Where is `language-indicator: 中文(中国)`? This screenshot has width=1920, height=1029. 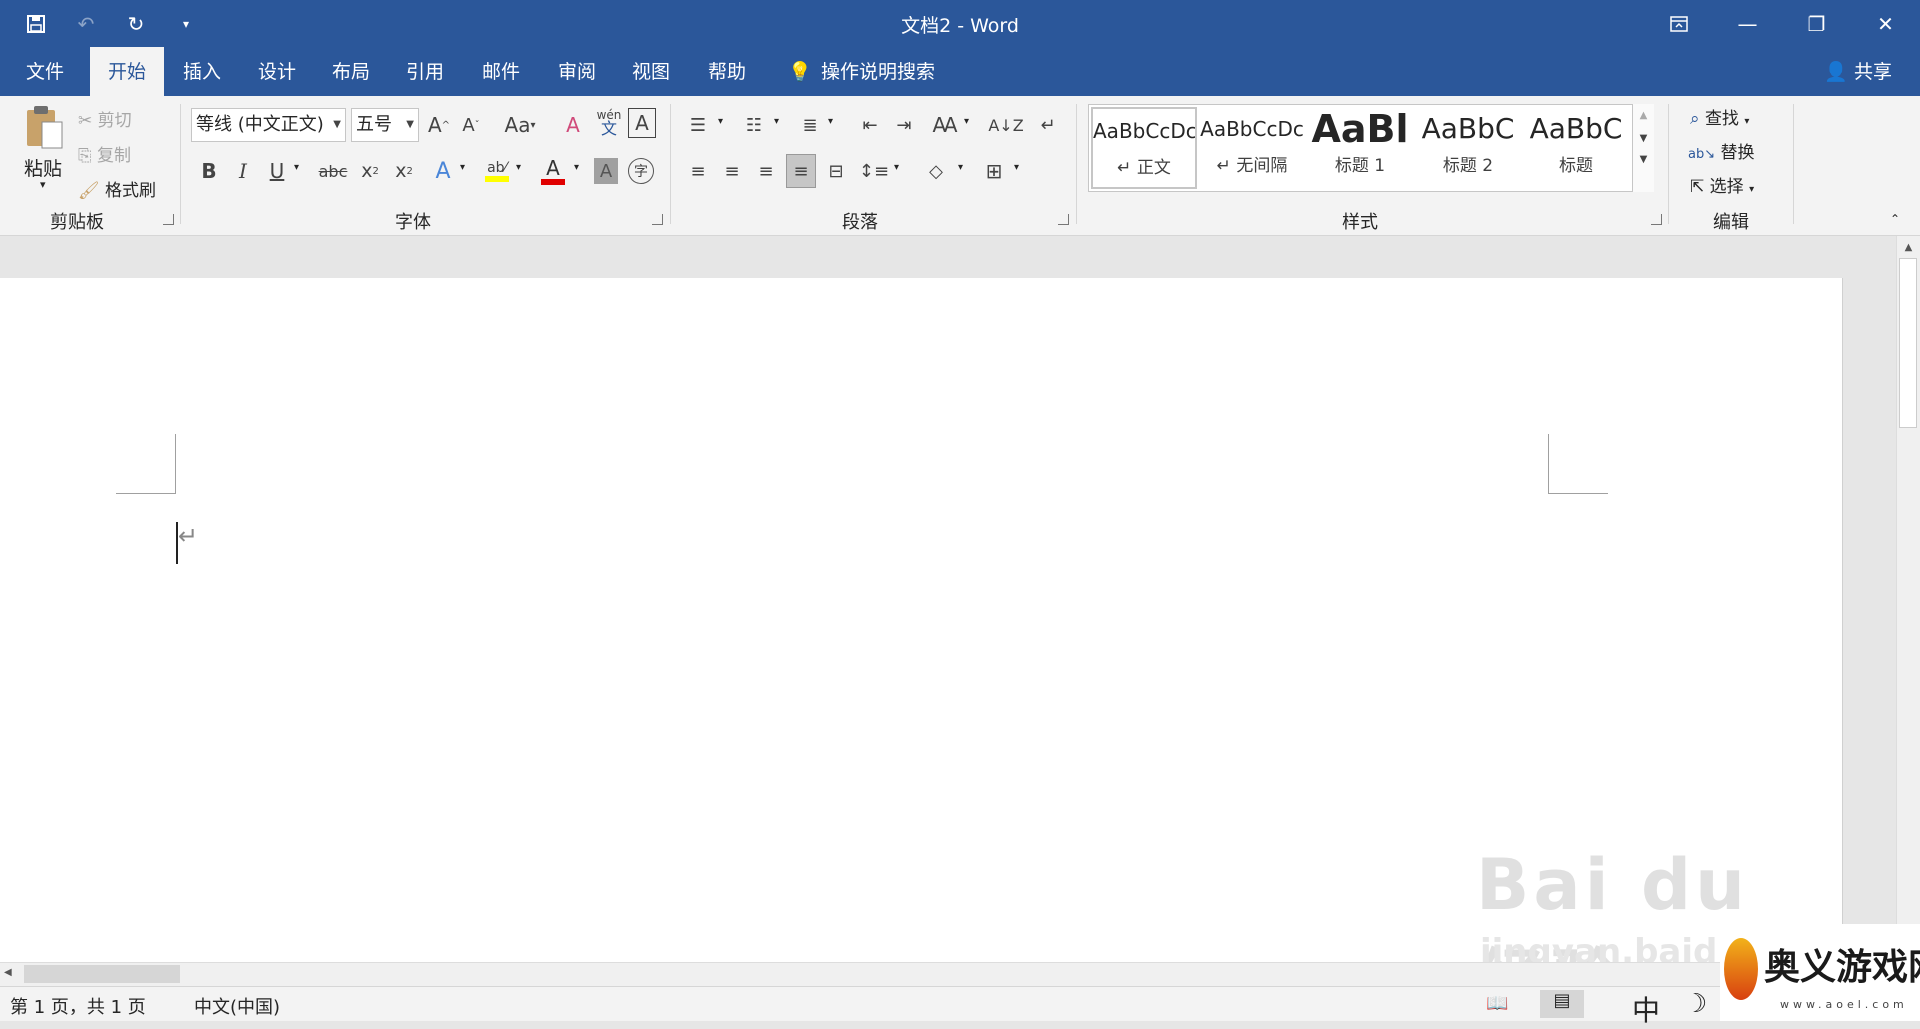 language-indicator: 中文(中国) is located at coordinates (237, 1006).